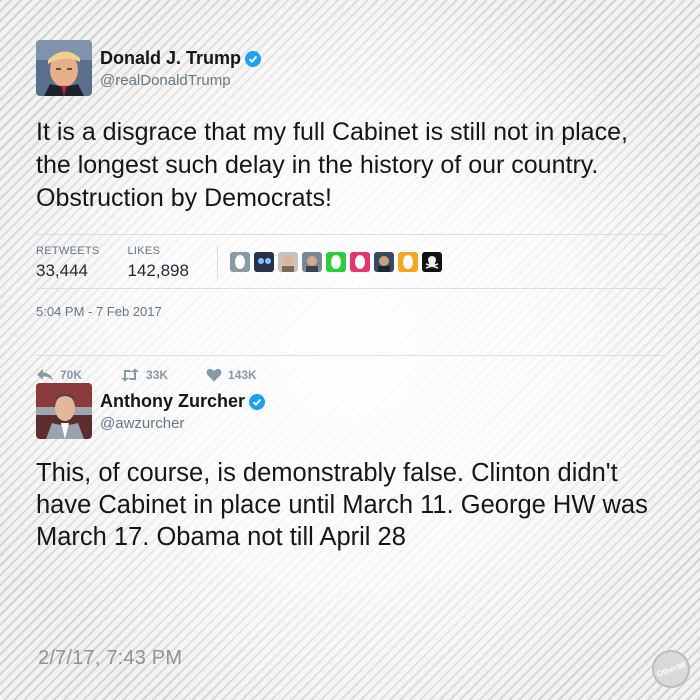 This screenshot has width=700, height=700. I want to click on retweet-icon, so click(130, 375).